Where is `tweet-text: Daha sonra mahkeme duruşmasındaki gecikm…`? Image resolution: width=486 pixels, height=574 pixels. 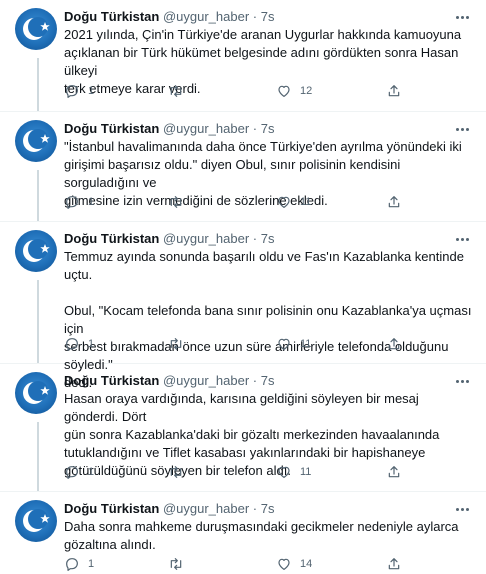 tweet-text: Daha sonra mahkeme duruşmasındaki gecikm… is located at coordinates (261, 535).